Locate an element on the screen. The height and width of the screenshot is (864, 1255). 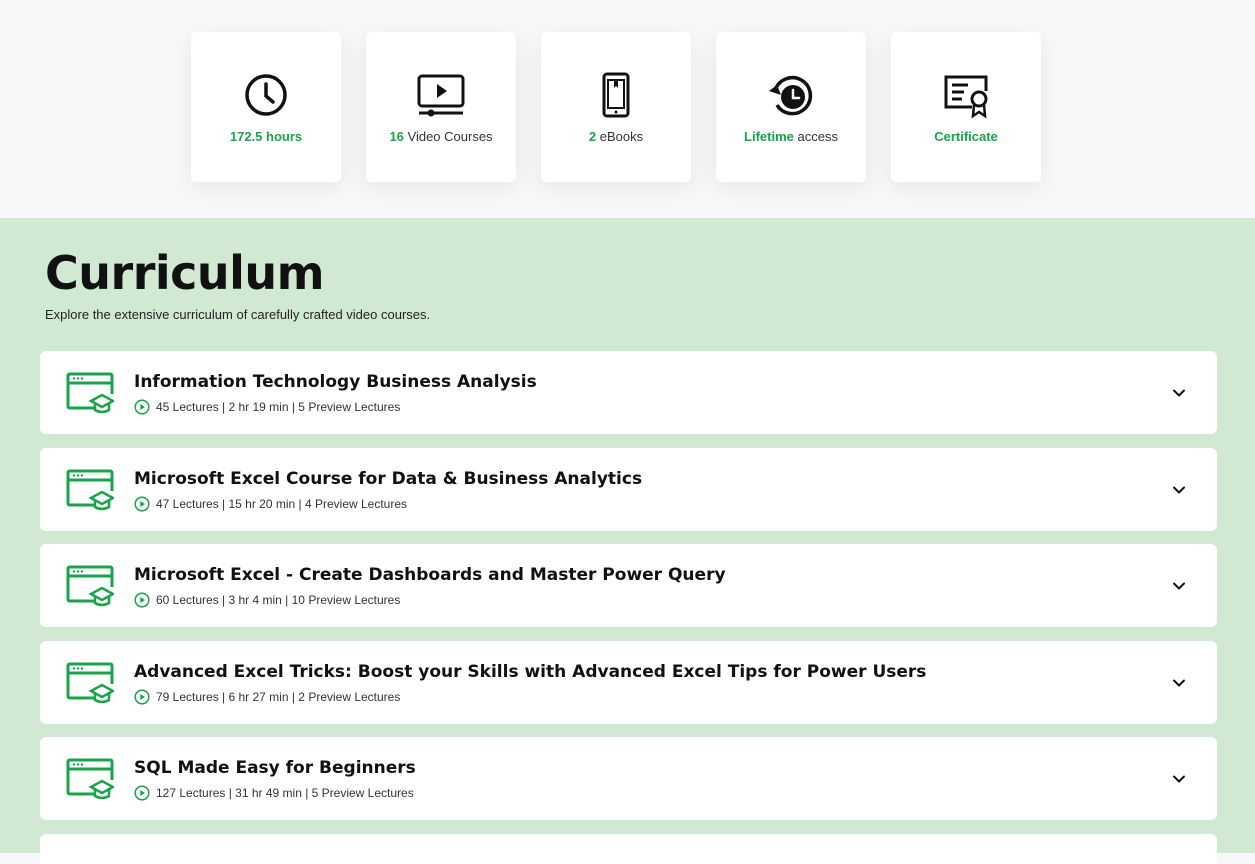
video-player-icon is located at coordinates (441, 95).